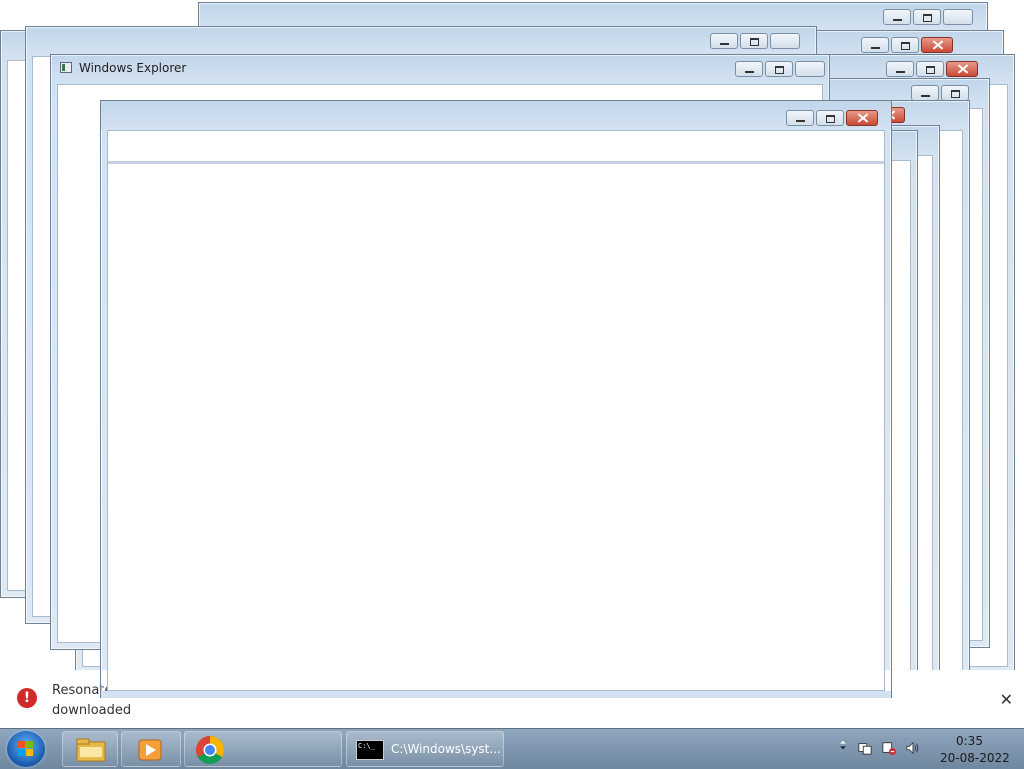 Image resolution: width=1024 pixels, height=769 pixels. Describe the element at coordinates (82, 690) in the screenshot. I see `notification-text-line1: Resonate` at that location.